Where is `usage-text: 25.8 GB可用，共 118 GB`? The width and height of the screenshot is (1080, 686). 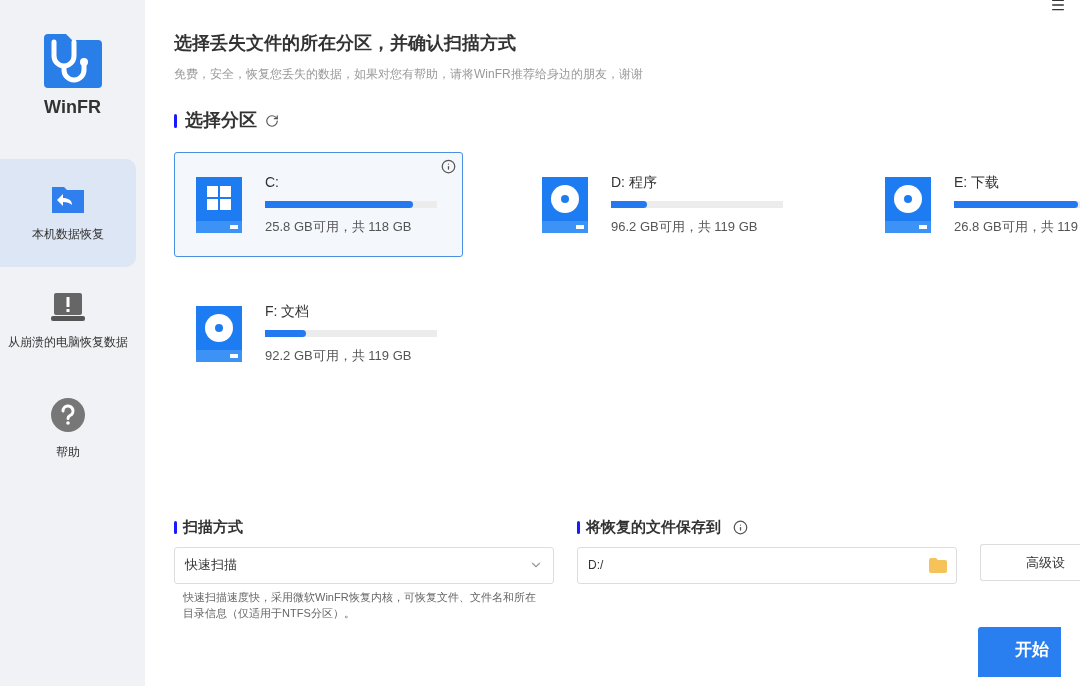
usage-text: 25.8 GB可用，共 118 GB is located at coordinates (339, 227).